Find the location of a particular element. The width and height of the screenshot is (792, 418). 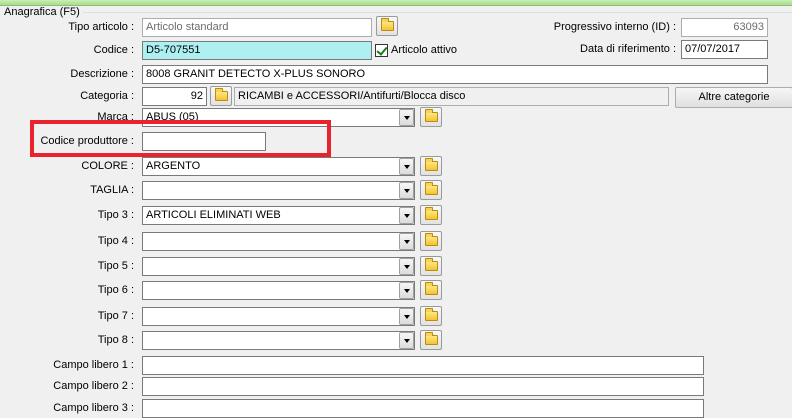

tipo4-value is located at coordinates (278, 241).